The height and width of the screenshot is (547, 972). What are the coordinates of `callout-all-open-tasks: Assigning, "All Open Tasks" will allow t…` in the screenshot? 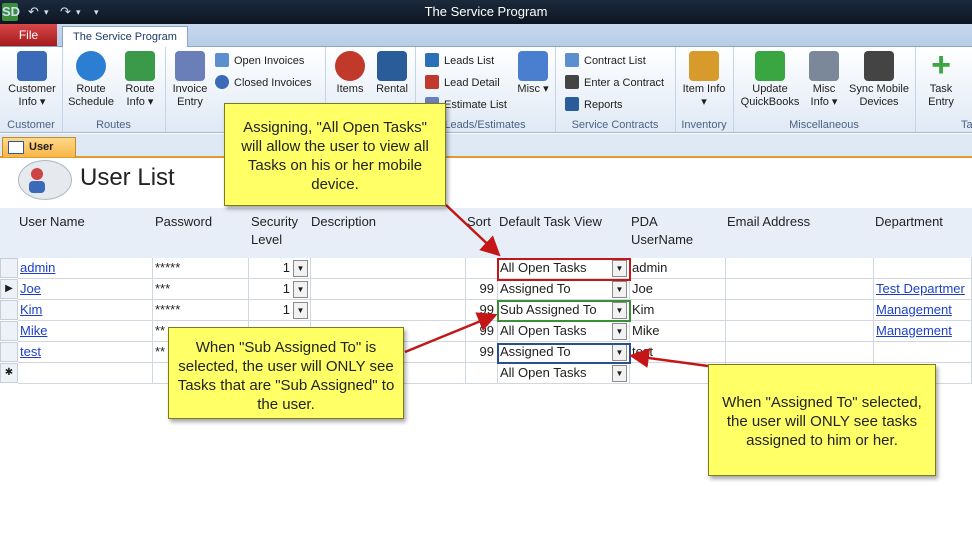 It's located at (335, 154).